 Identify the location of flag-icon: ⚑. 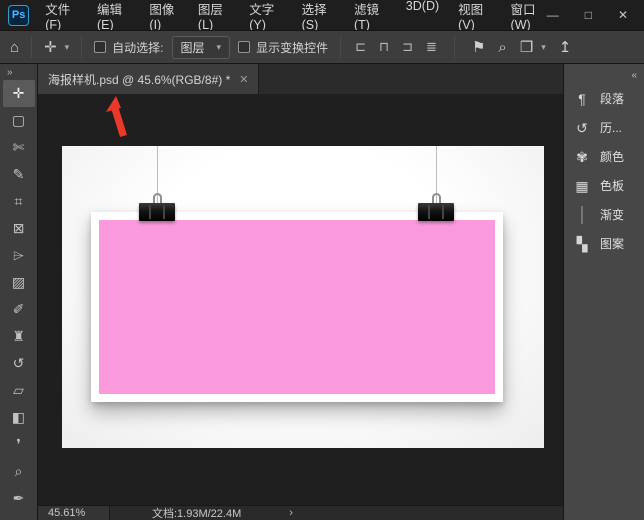
(478, 47).